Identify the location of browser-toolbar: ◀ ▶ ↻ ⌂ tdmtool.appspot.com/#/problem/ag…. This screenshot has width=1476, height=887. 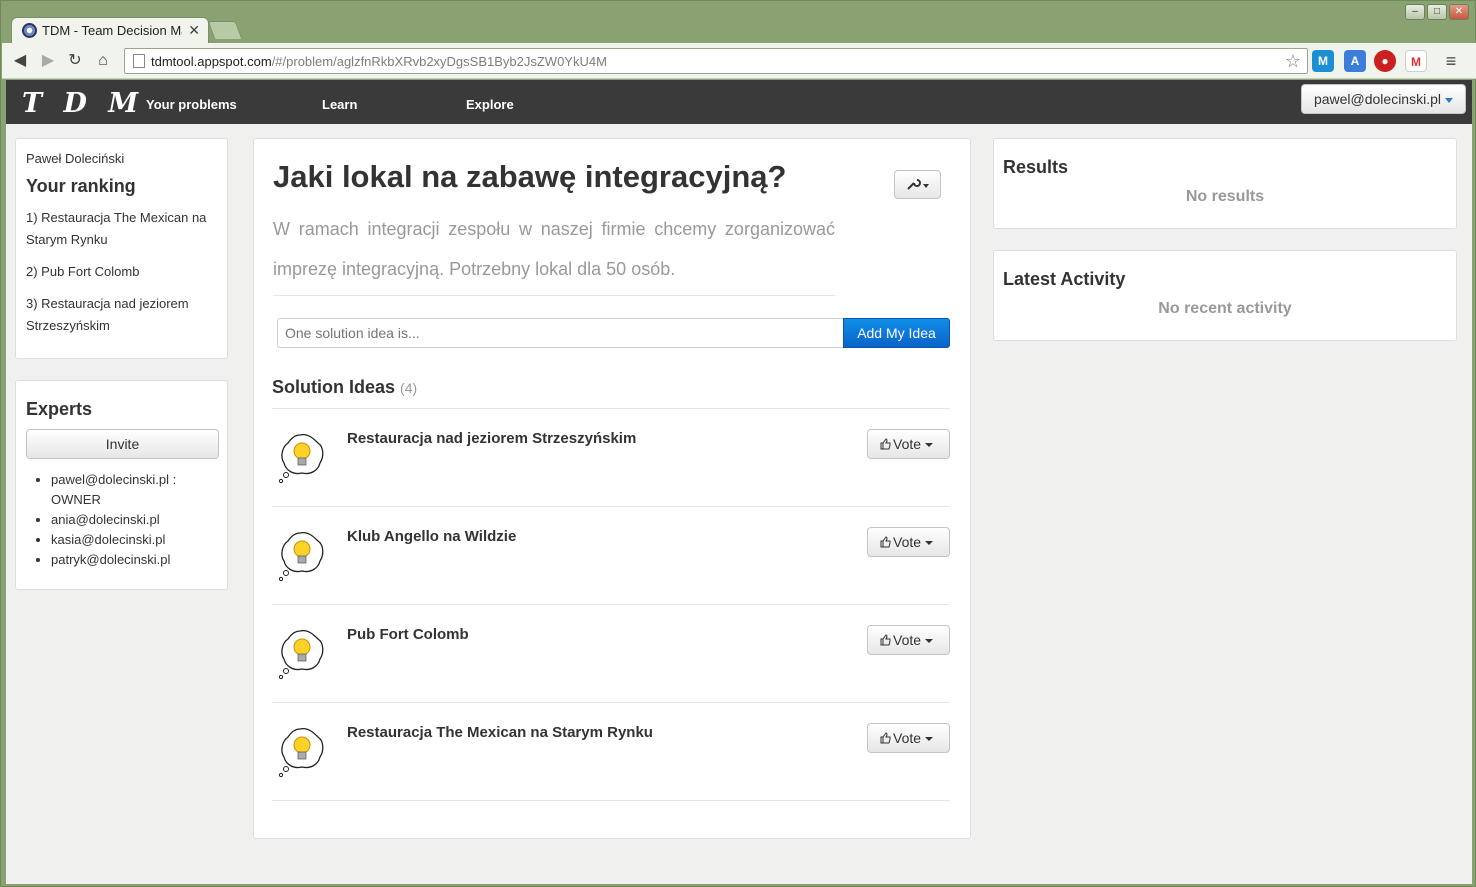
(739, 61).